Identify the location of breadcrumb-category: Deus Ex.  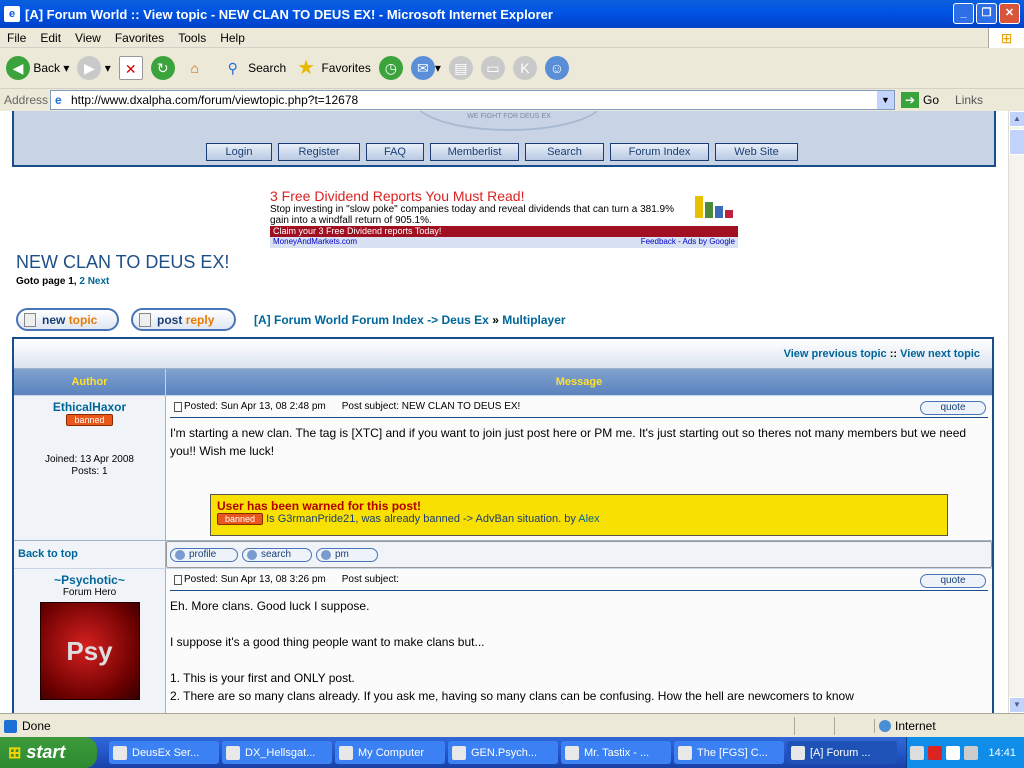
(464, 320).